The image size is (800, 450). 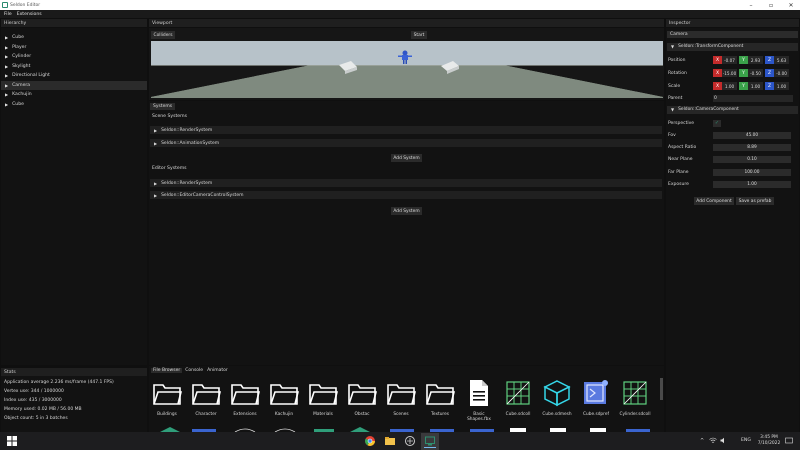 What do you see at coordinates (753, 98) in the screenshot?
I see `parent-field: 0` at bounding box center [753, 98].